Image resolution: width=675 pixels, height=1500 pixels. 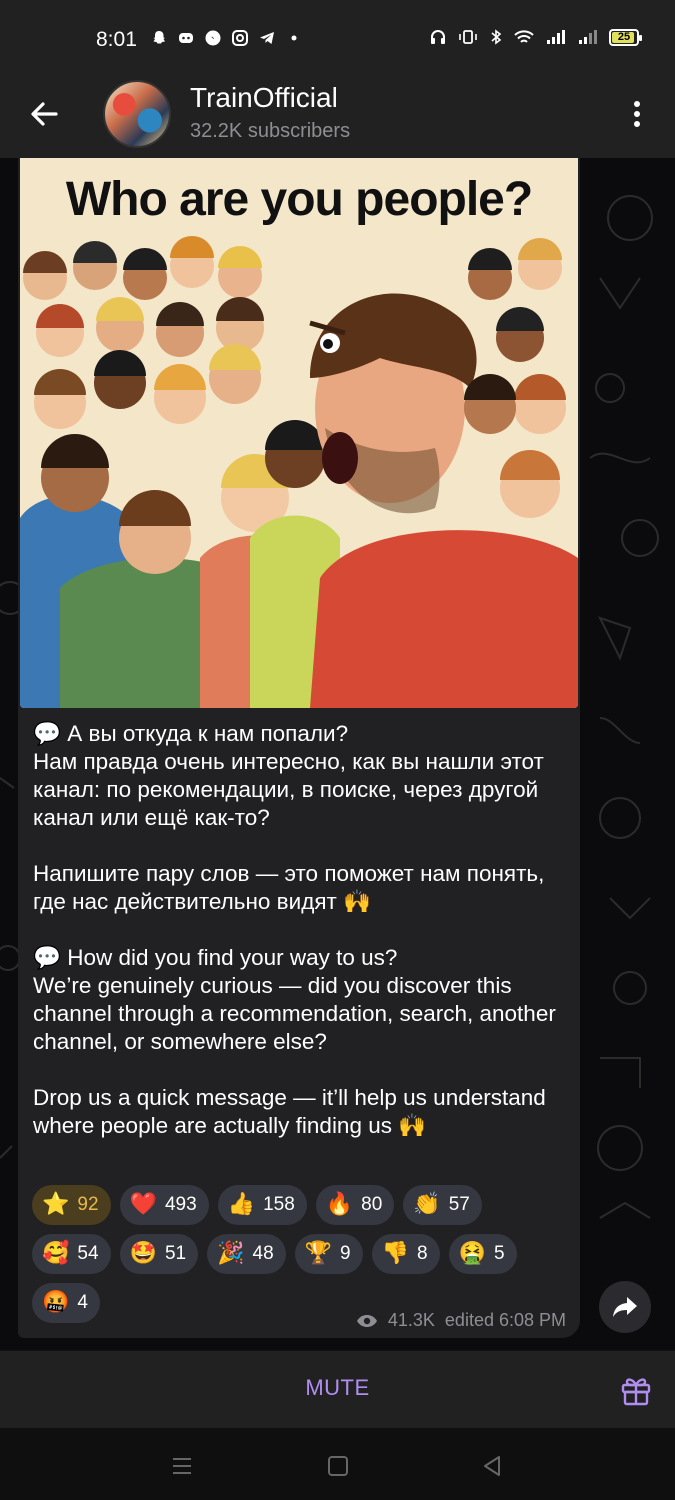 I want to click on trophy-icon: 🏆, so click(x=318, y=1253).